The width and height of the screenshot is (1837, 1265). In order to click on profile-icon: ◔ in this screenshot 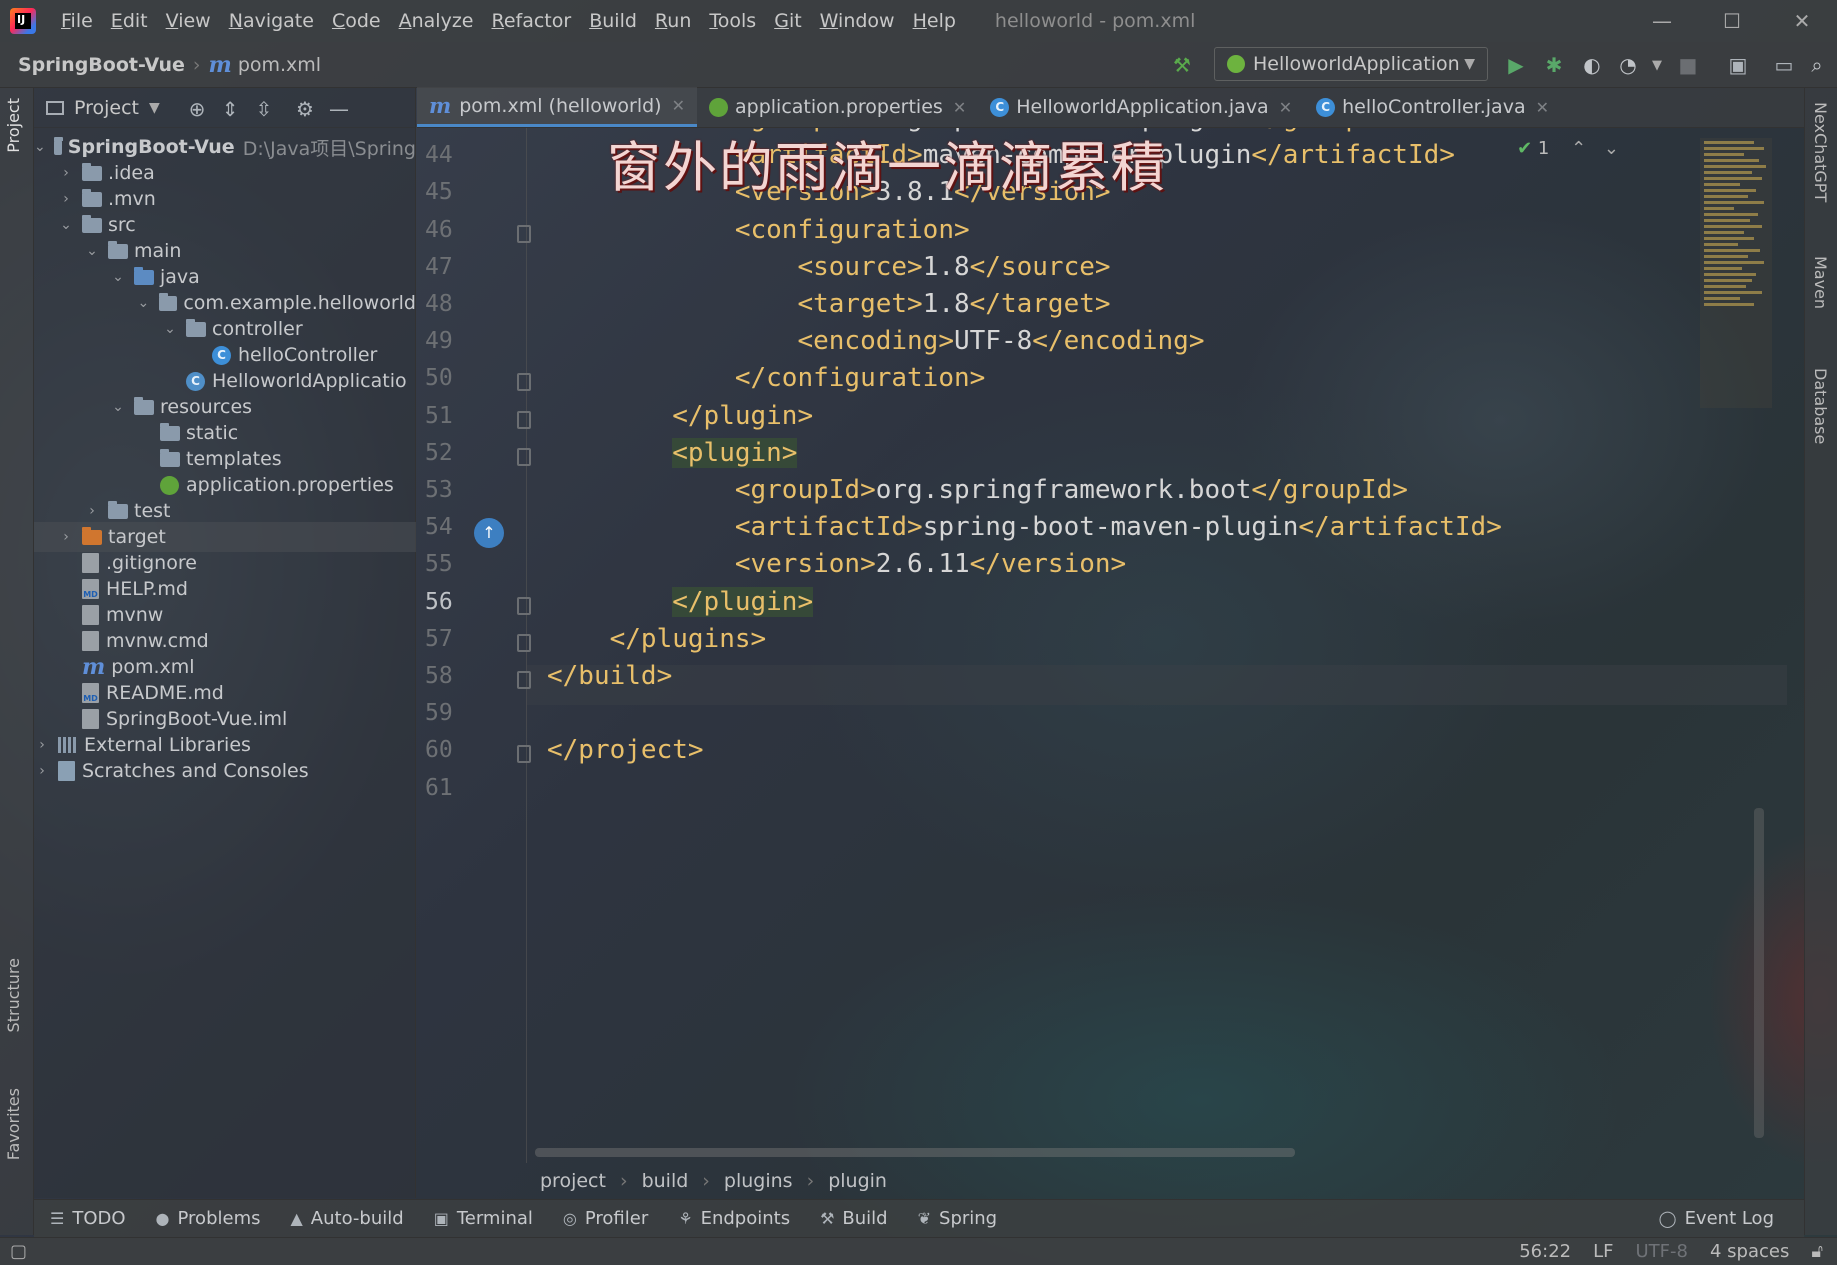, I will do `click(1628, 65)`.